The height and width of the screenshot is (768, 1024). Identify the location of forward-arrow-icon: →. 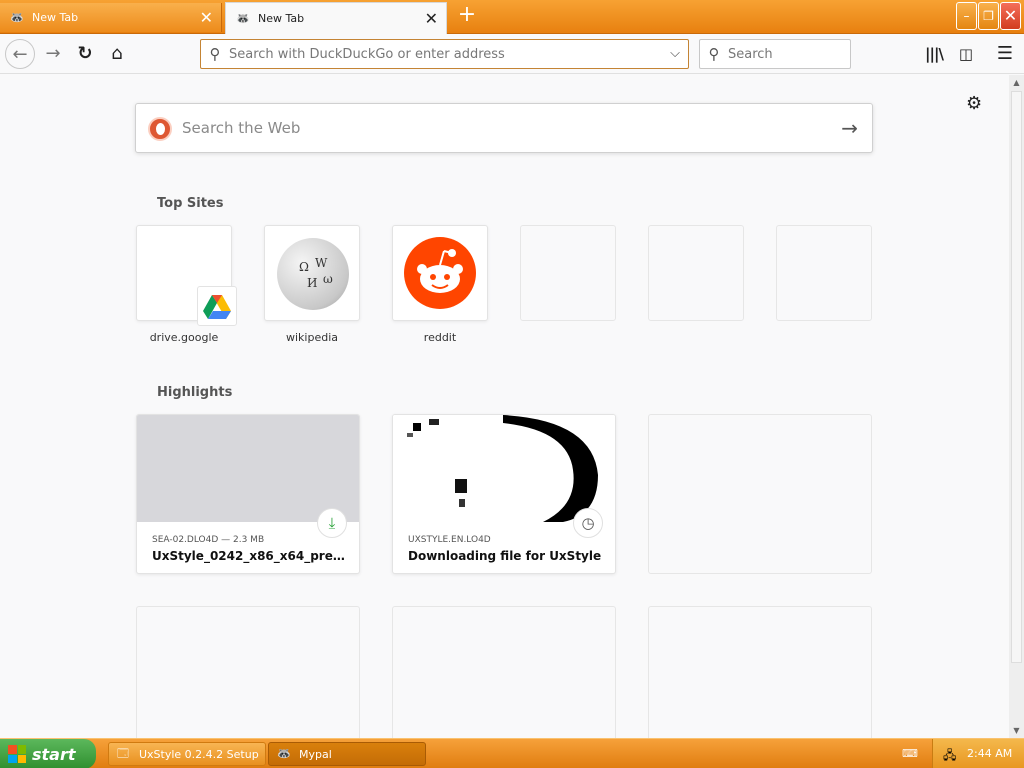
(53, 54).